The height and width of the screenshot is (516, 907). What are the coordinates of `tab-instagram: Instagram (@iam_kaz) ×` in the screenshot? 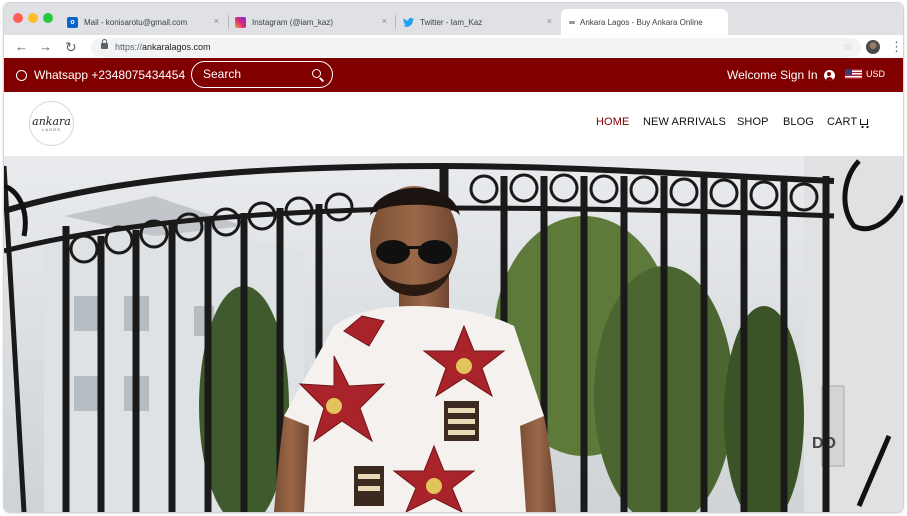 It's located at (311, 22).